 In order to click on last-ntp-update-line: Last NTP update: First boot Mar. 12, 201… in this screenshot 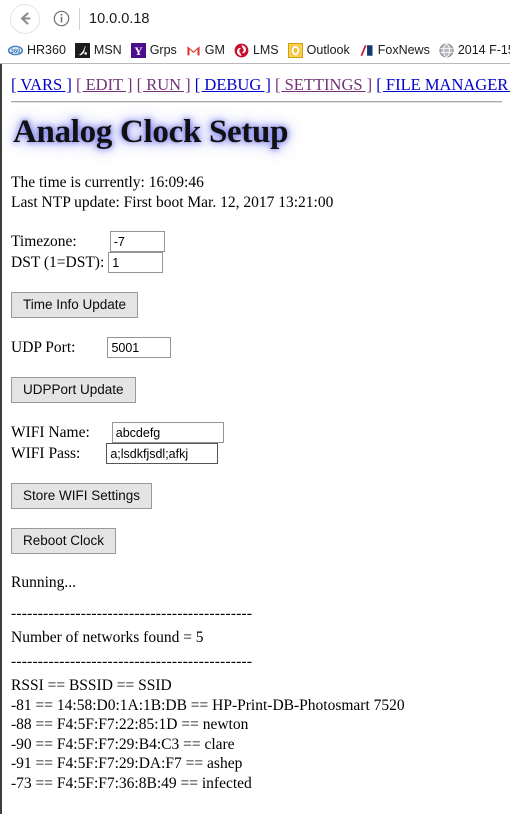, I will do `click(172, 202)`.